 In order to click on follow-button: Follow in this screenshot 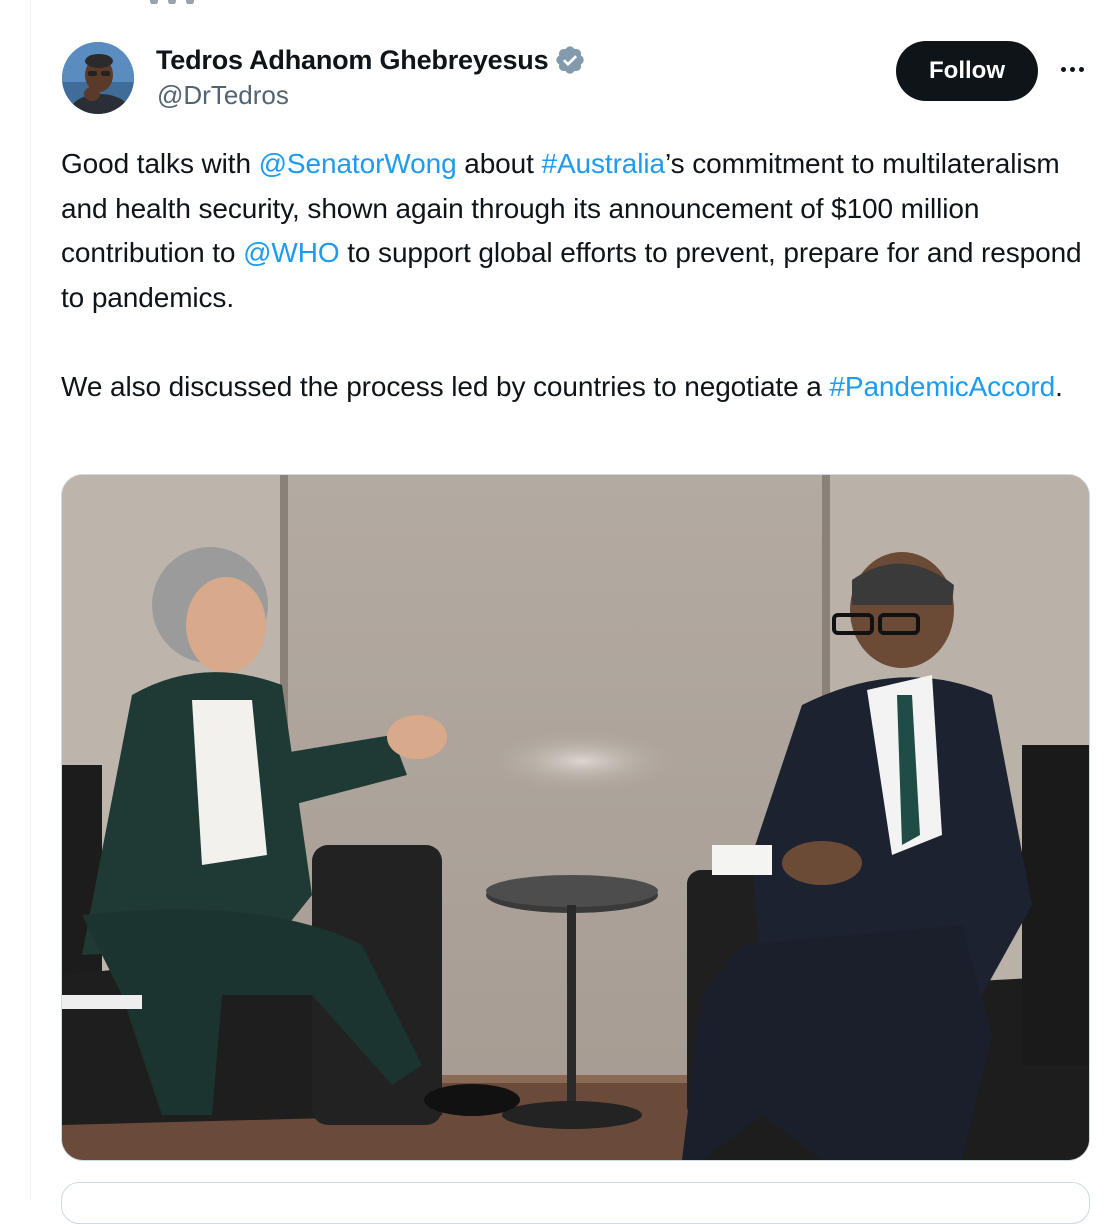, I will do `click(967, 71)`.